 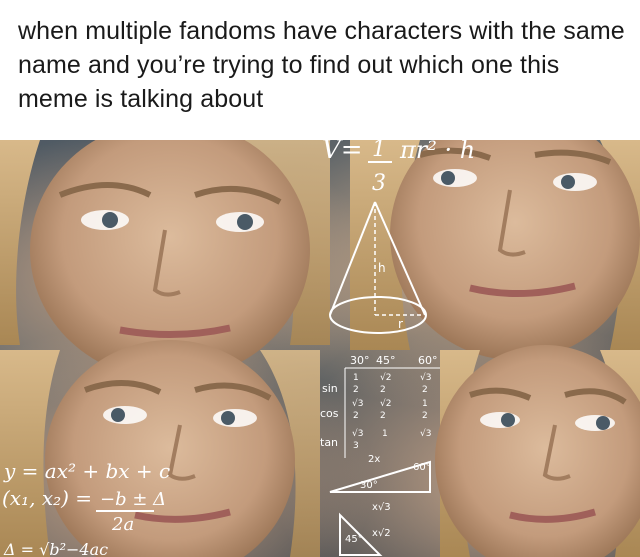 I want to click on roots-formula-numerator: −b ± Δ, so click(x=133, y=499).